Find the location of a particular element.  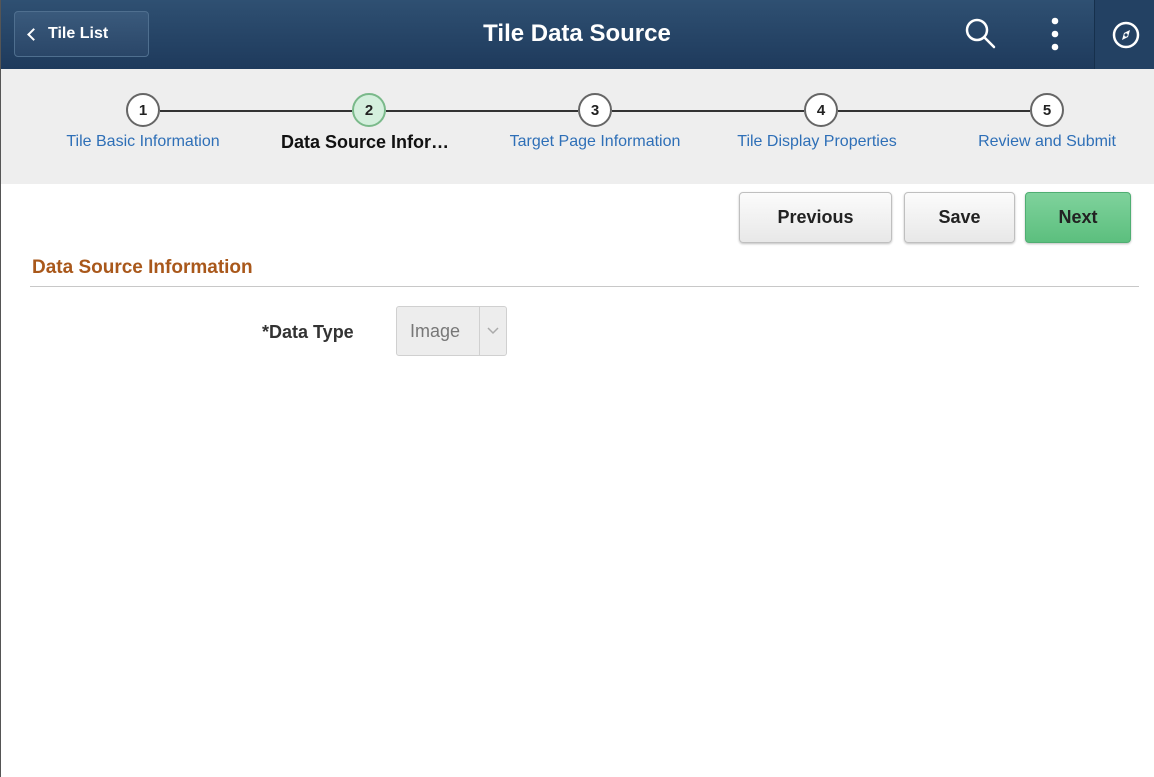

section-title: Data Source Information is located at coordinates (142, 267).